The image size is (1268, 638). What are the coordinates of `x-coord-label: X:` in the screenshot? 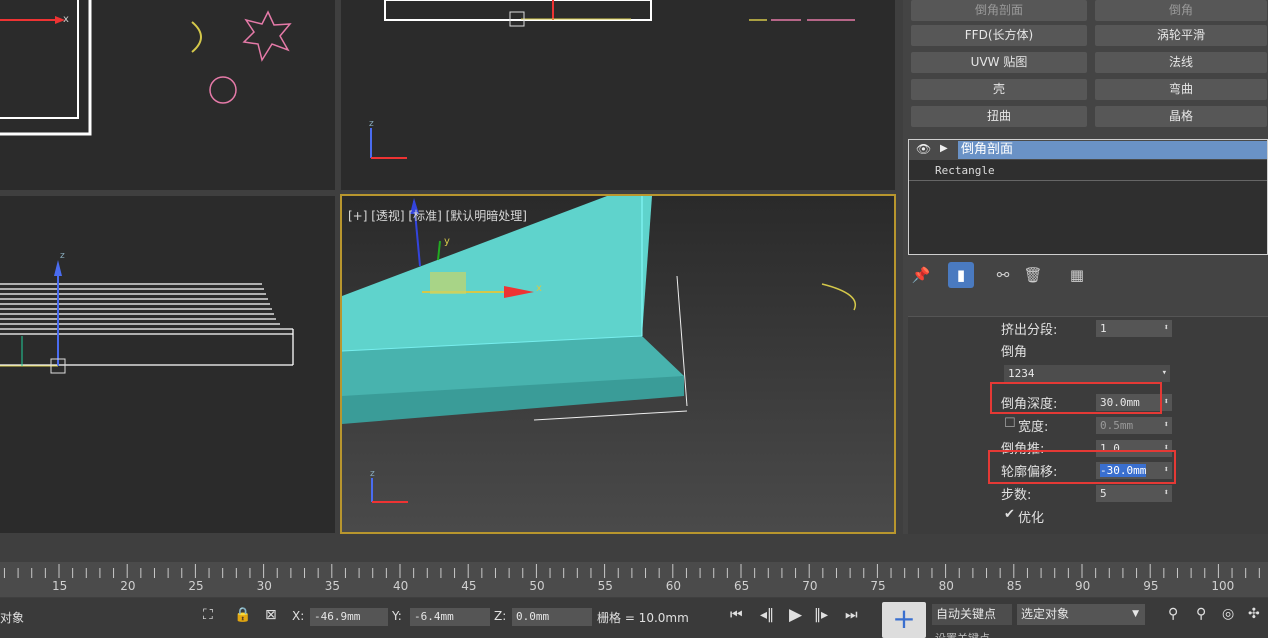 It's located at (298, 616).